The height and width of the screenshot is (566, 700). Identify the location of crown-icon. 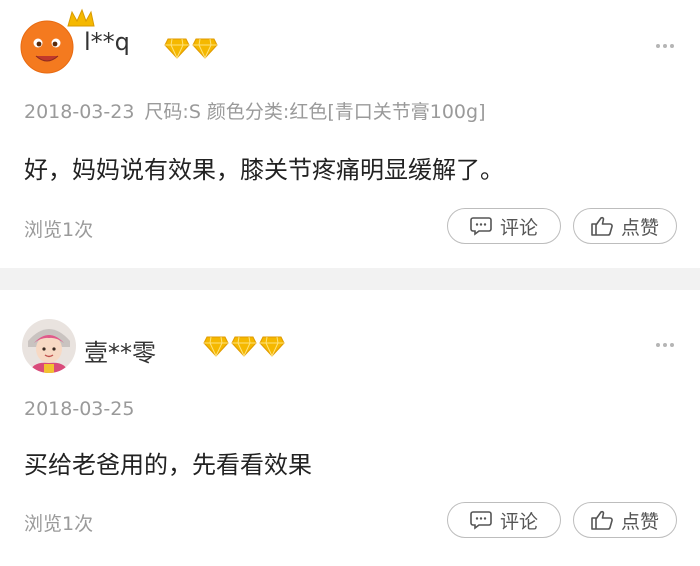
(81, 17).